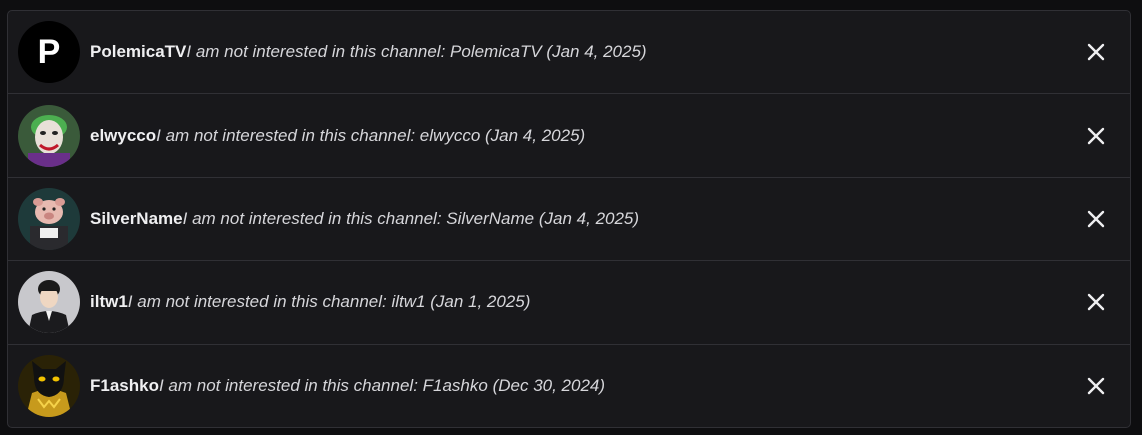  I want to click on letter-p-avatar-icon: P, so click(49, 52).